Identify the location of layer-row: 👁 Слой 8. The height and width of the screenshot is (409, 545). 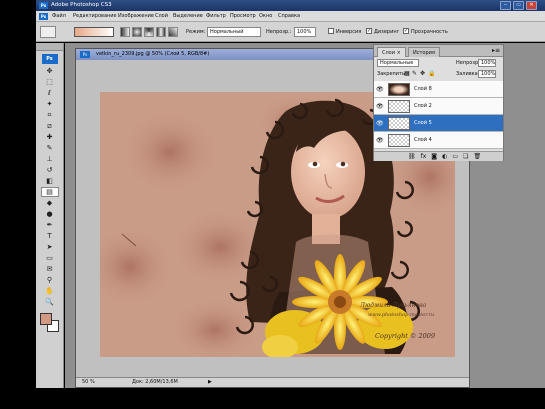
(438, 89).